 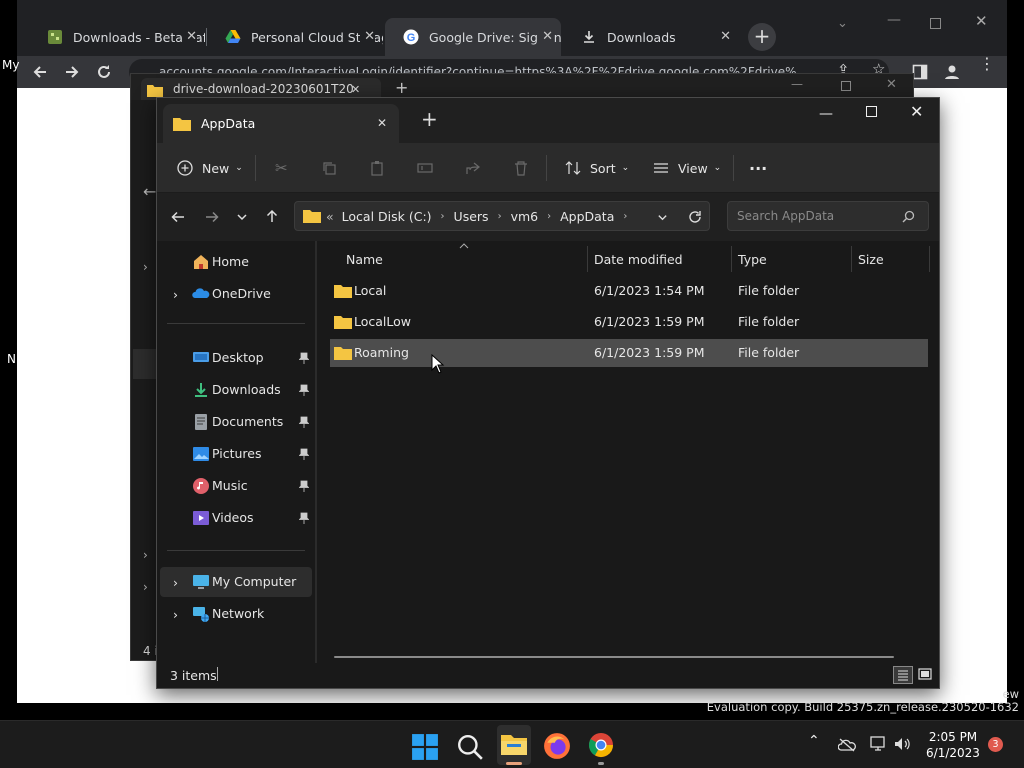 I want to click on sidebar-item-my-computer: › My Computer, so click(x=236, y=582).